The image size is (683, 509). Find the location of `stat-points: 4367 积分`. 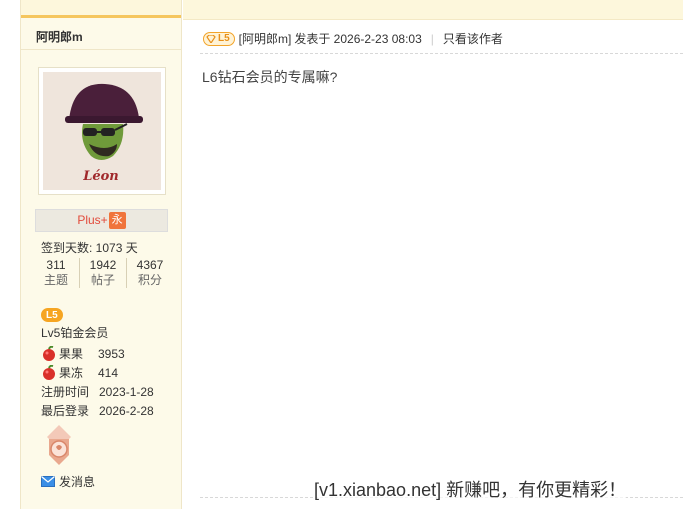

stat-points: 4367 积分 is located at coordinates (150, 273).